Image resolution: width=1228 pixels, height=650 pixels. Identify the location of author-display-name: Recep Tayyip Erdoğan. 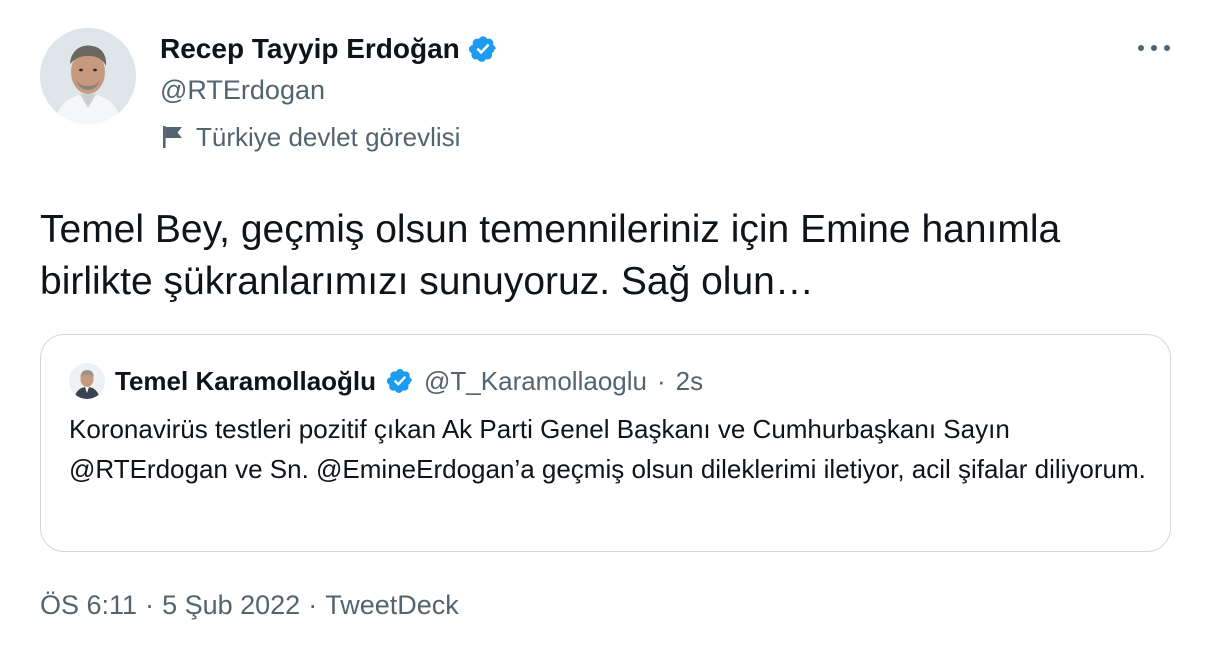
(329, 49).